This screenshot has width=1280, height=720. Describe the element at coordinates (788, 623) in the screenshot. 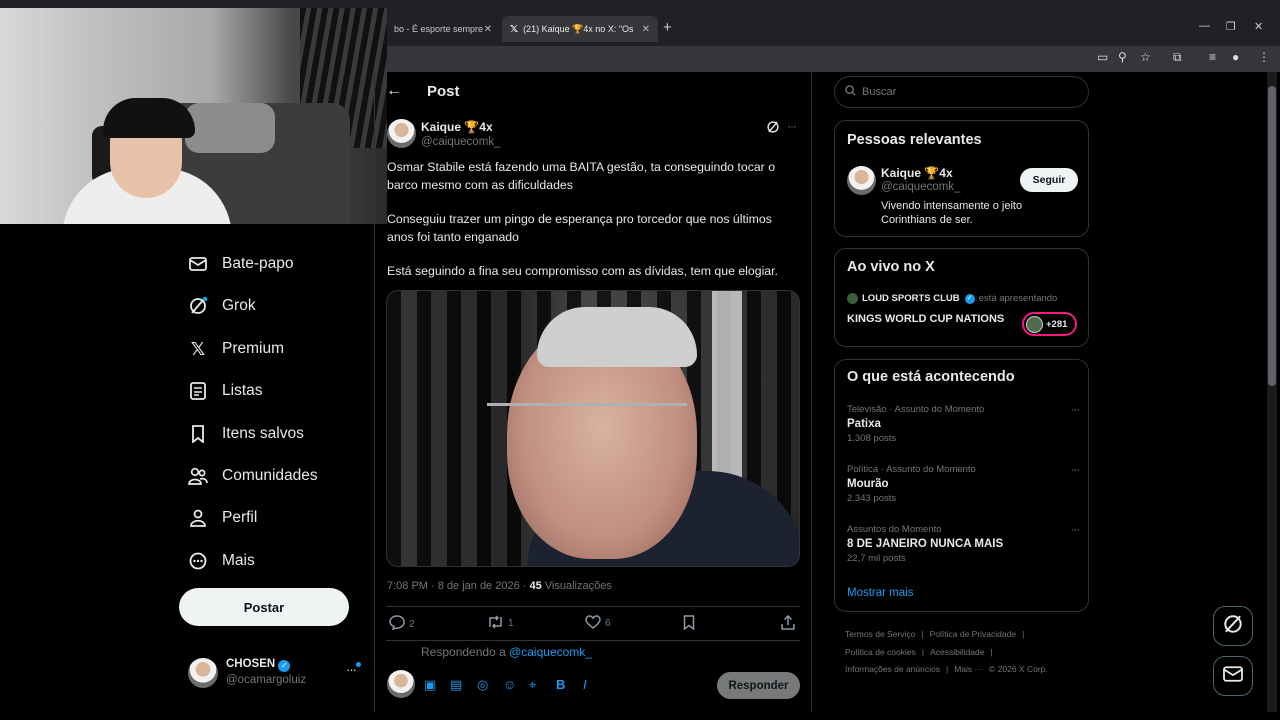

I see `share-action` at that location.